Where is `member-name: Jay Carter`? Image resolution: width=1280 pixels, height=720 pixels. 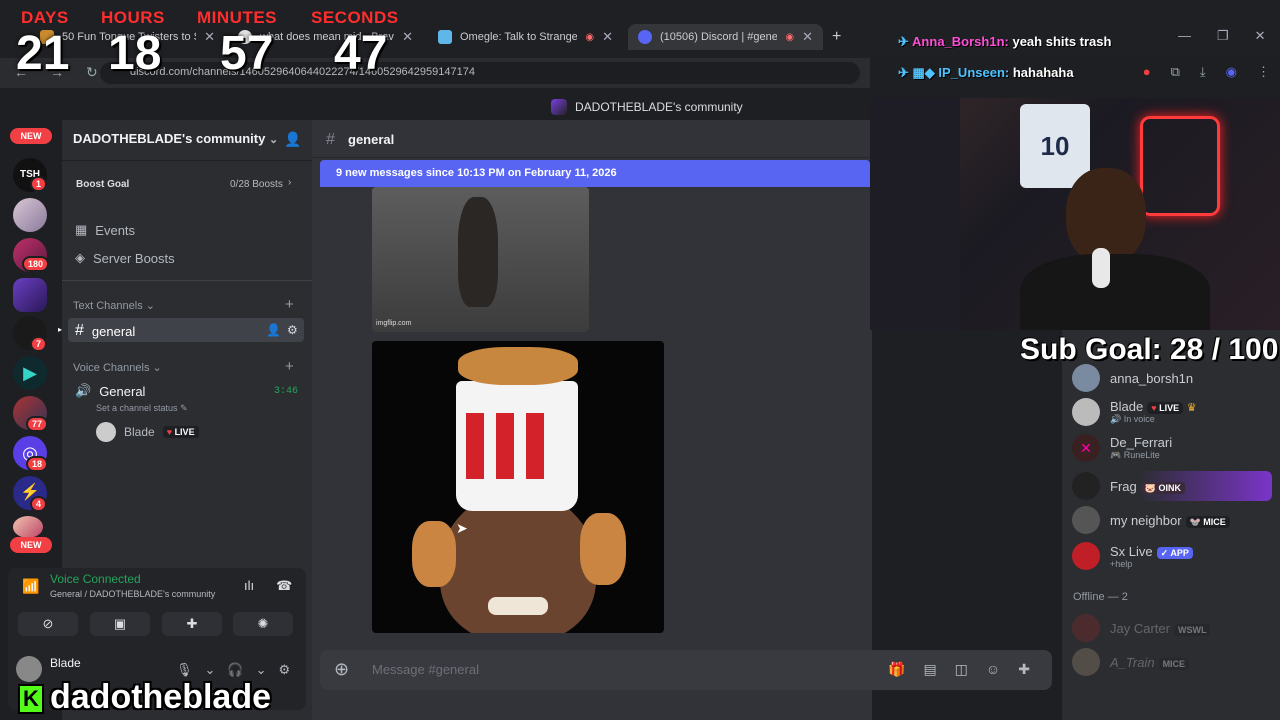 member-name: Jay Carter is located at coordinates (1140, 628).